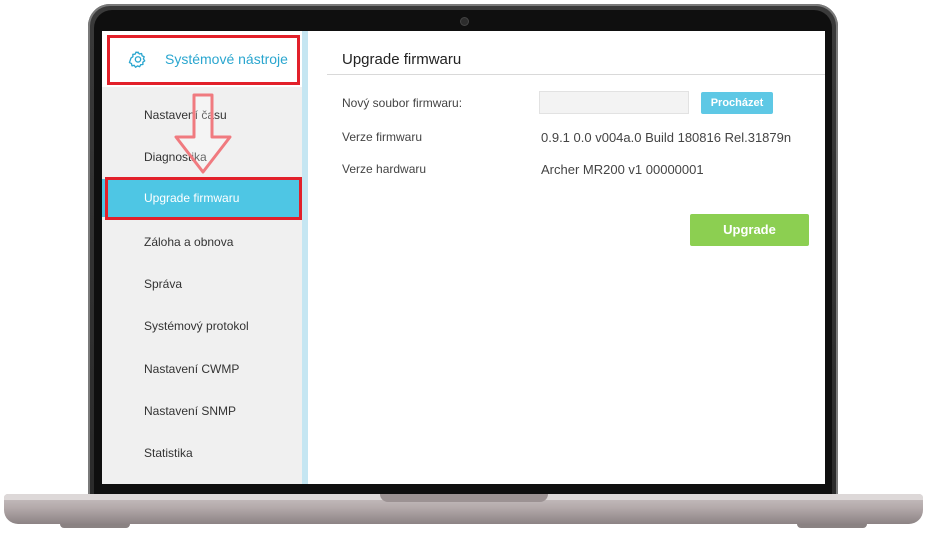 The height and width of the screenshot is (537, 927). What do you see at coordinates (202, 411) in the screenshot?
I see `sidebar-item-snmp-settings: Nastavení SNMP` at bounding box center [202, 411].